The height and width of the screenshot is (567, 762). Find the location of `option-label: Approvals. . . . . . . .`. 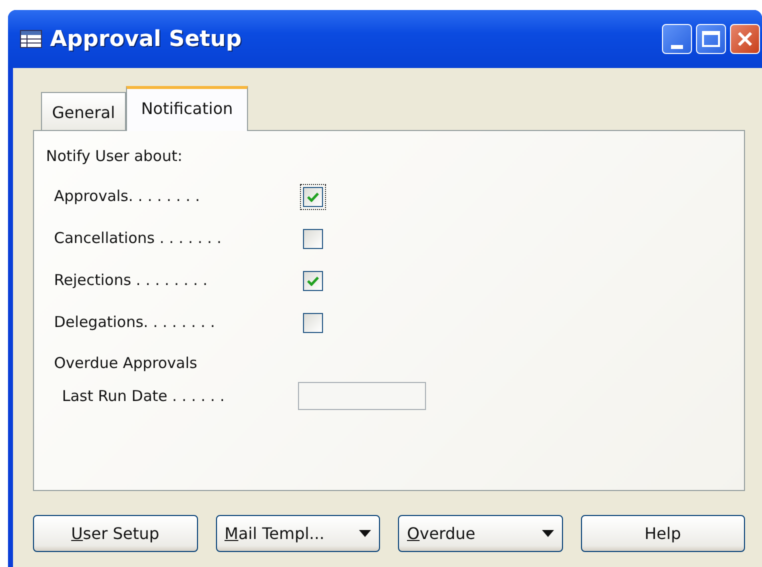

option-label: Approvals. . . . . . . . is located at coordinates (127, 197).